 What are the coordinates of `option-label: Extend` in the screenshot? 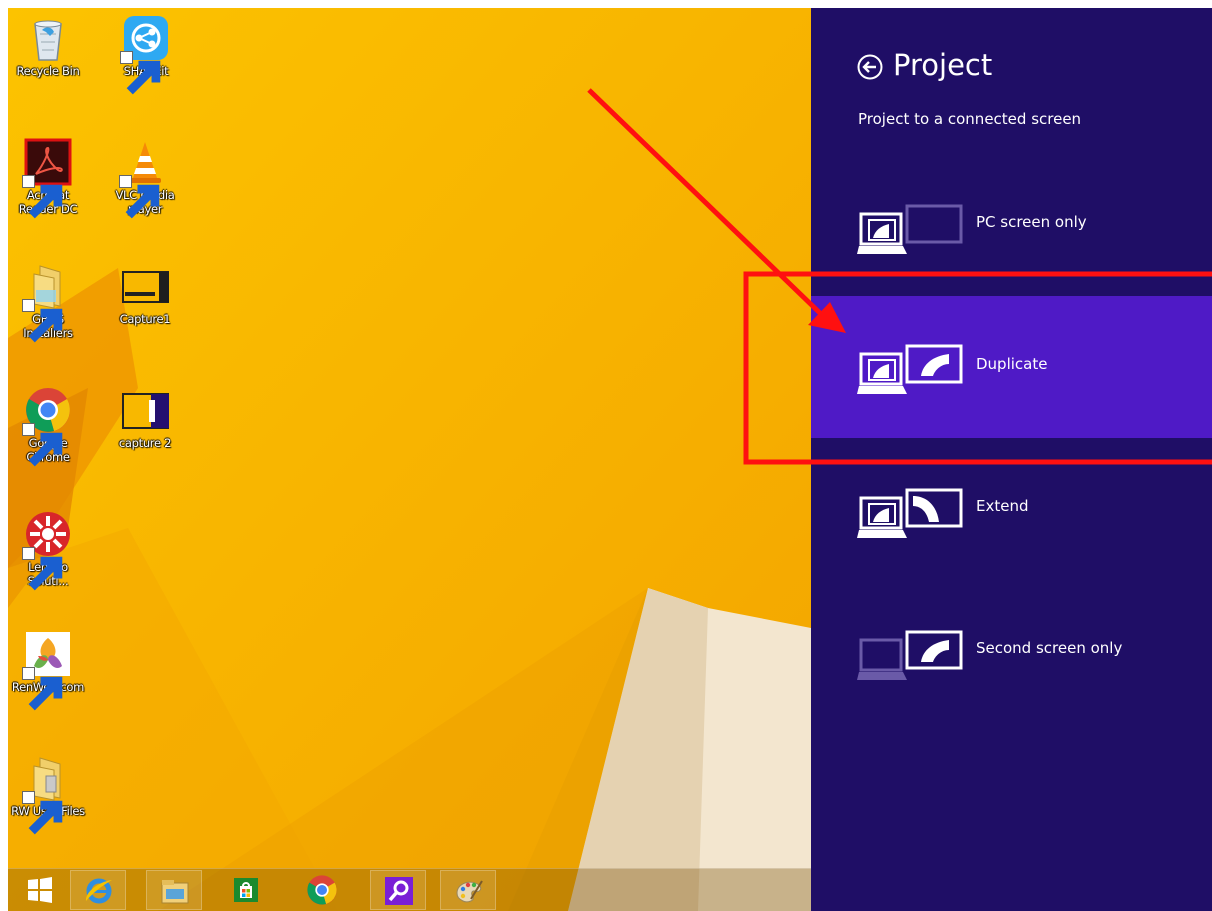 It's located at (1002, 506).